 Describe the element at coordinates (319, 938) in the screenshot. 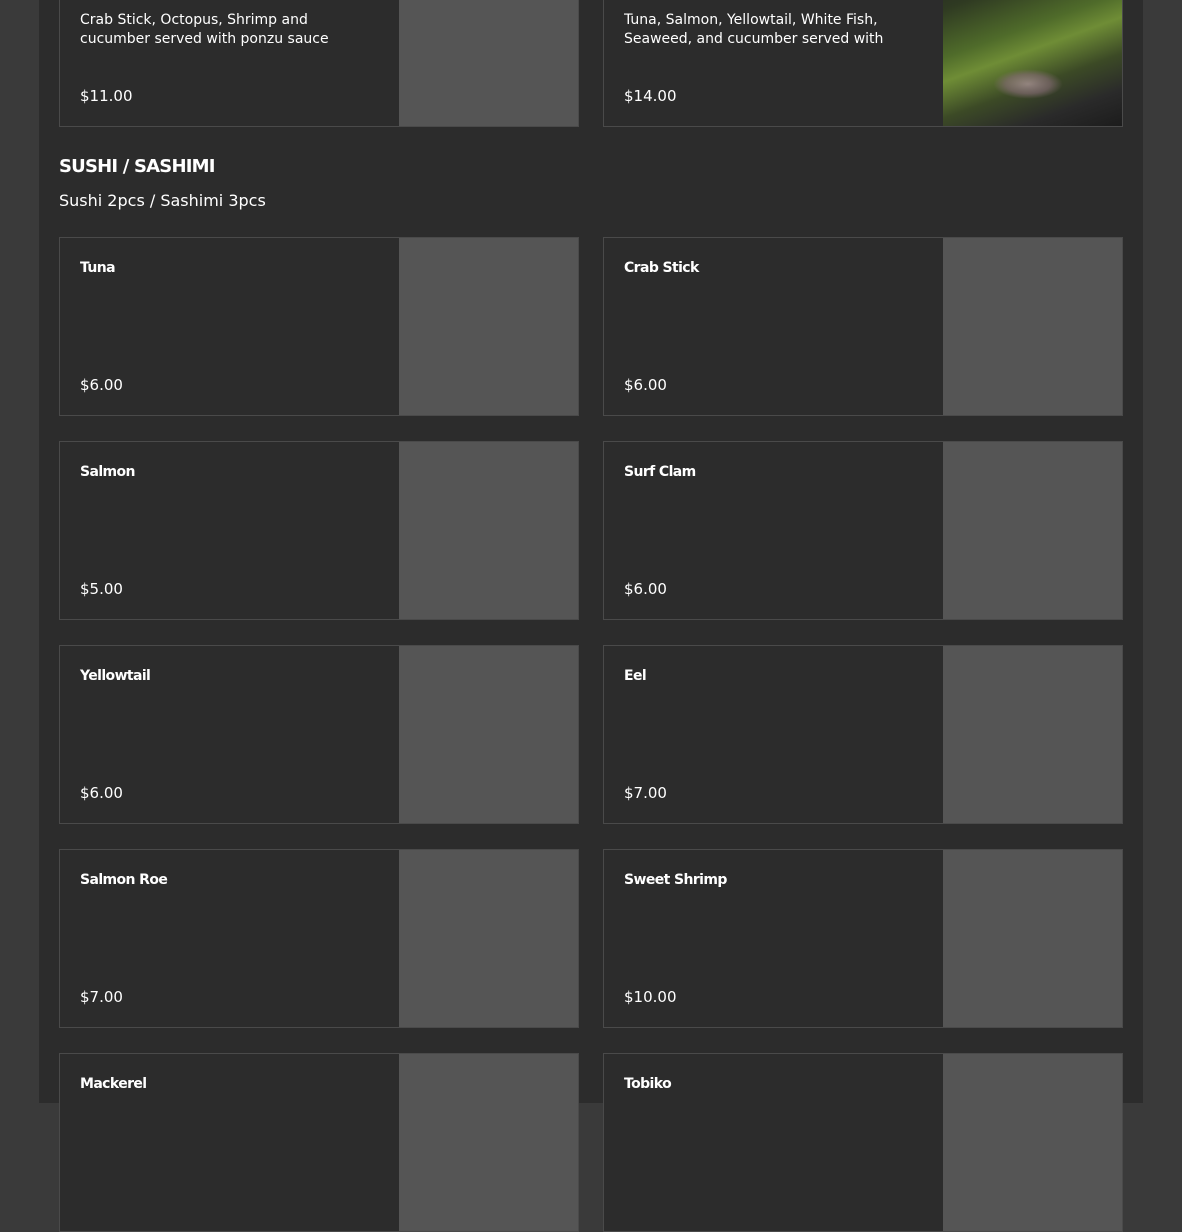

I see `menu-item-card: Salmon Roe $7.00` at that location.